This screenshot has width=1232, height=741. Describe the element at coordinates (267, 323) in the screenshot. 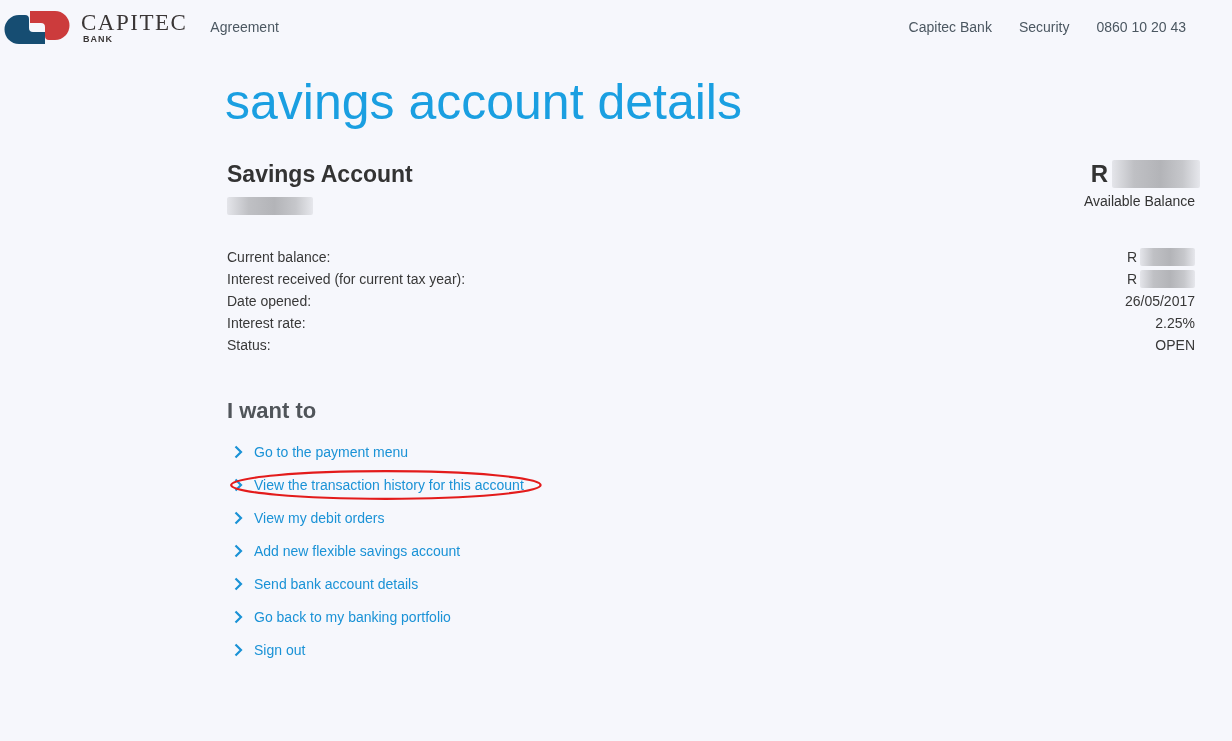

I see `detail-label: Interest rate:` at that location.